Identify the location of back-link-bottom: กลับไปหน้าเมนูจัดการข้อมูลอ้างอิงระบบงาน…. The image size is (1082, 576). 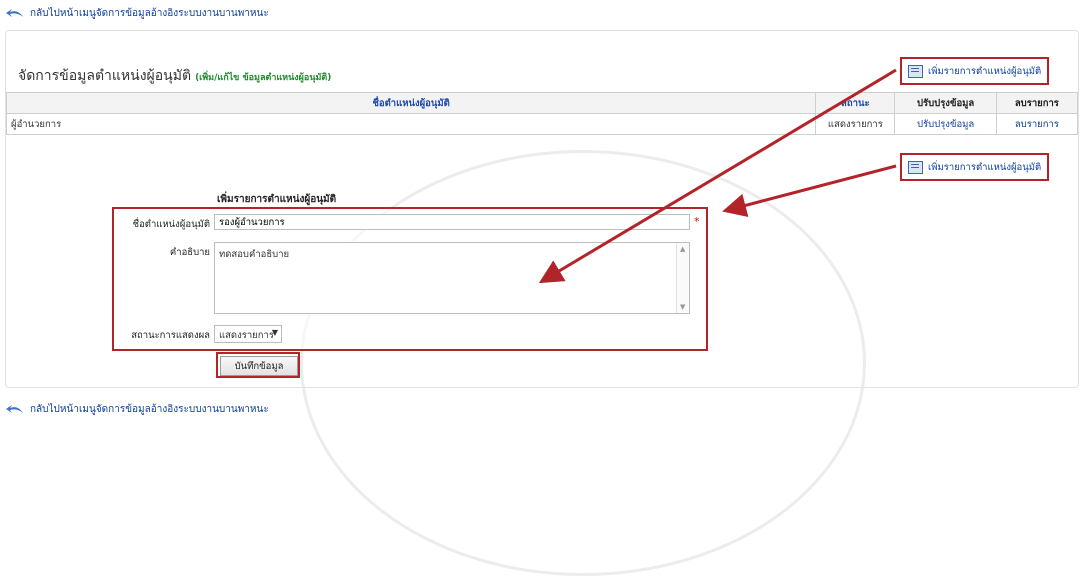
(137, 409).